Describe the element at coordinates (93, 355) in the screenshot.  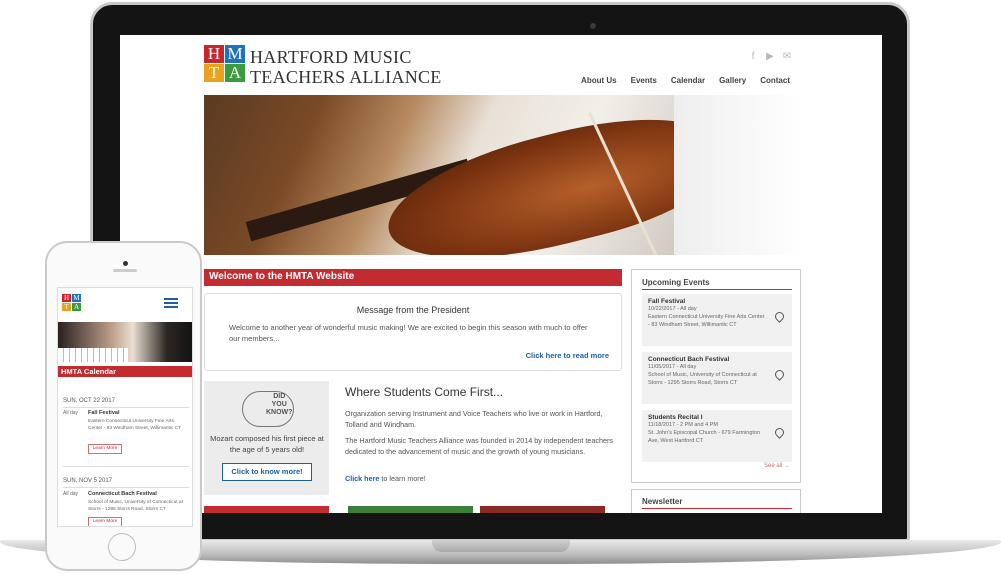
I see `piano-keys` at that location.